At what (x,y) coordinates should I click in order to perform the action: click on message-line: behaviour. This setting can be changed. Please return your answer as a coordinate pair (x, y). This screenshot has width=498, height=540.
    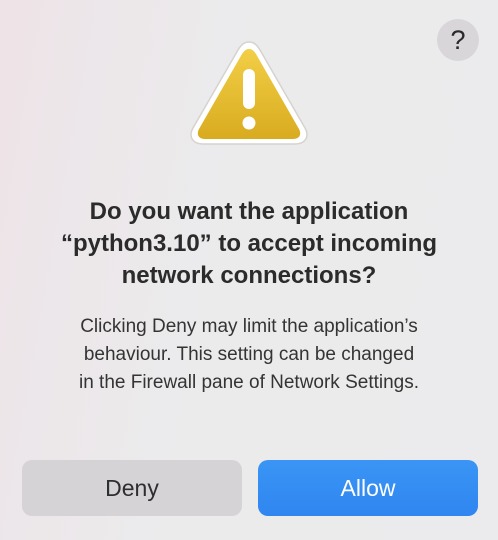
    Looking at the image, I should click on (249, 354).